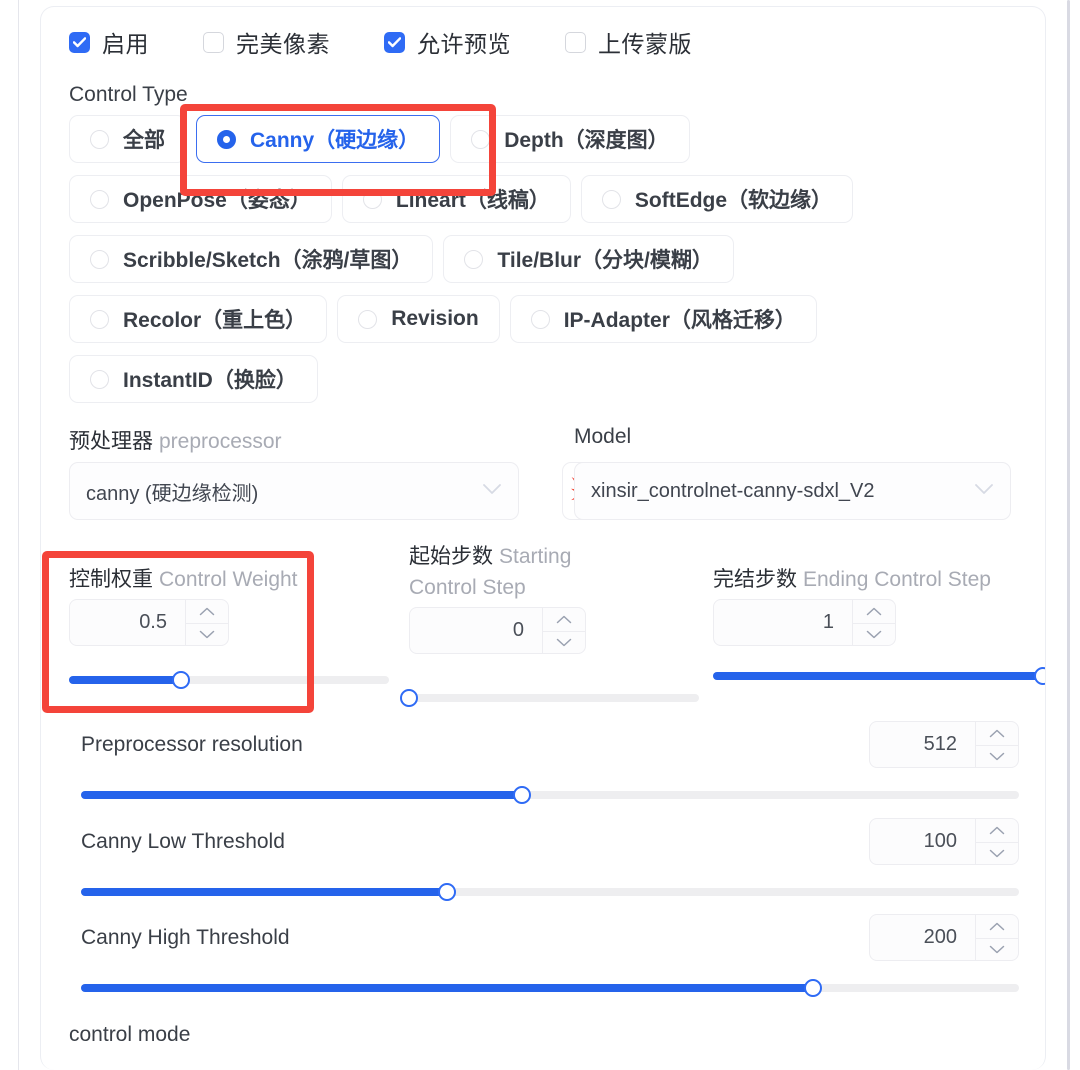 This screenshot has width=1080, height=1070. I want to click on checkbox-enable-box, so click(79, 42).